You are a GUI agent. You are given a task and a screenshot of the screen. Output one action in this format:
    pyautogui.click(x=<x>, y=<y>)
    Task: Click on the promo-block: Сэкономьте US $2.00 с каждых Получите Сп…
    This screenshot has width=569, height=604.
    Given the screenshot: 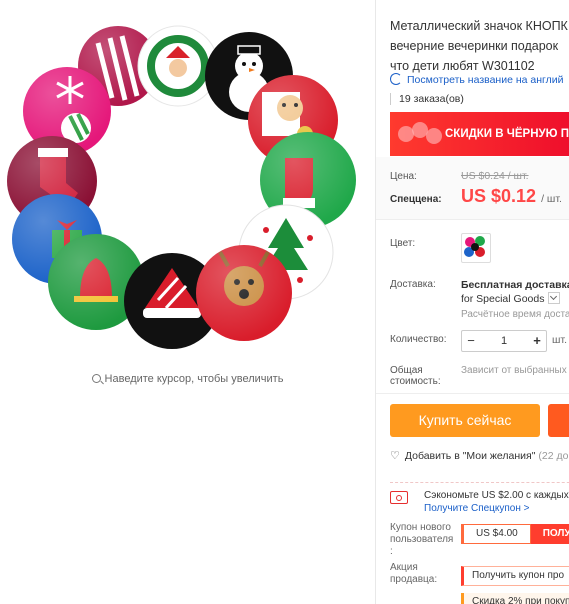 What is the action you would take?
    pyautogui.click(x=479, y=500)
    